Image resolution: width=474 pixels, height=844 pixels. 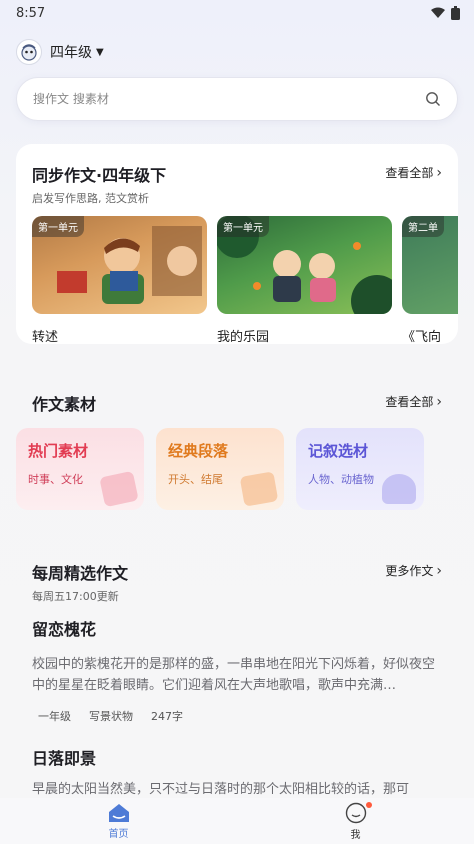 I want to click on grade-selector: 四年级 ▼, so click(x=60, y=52).